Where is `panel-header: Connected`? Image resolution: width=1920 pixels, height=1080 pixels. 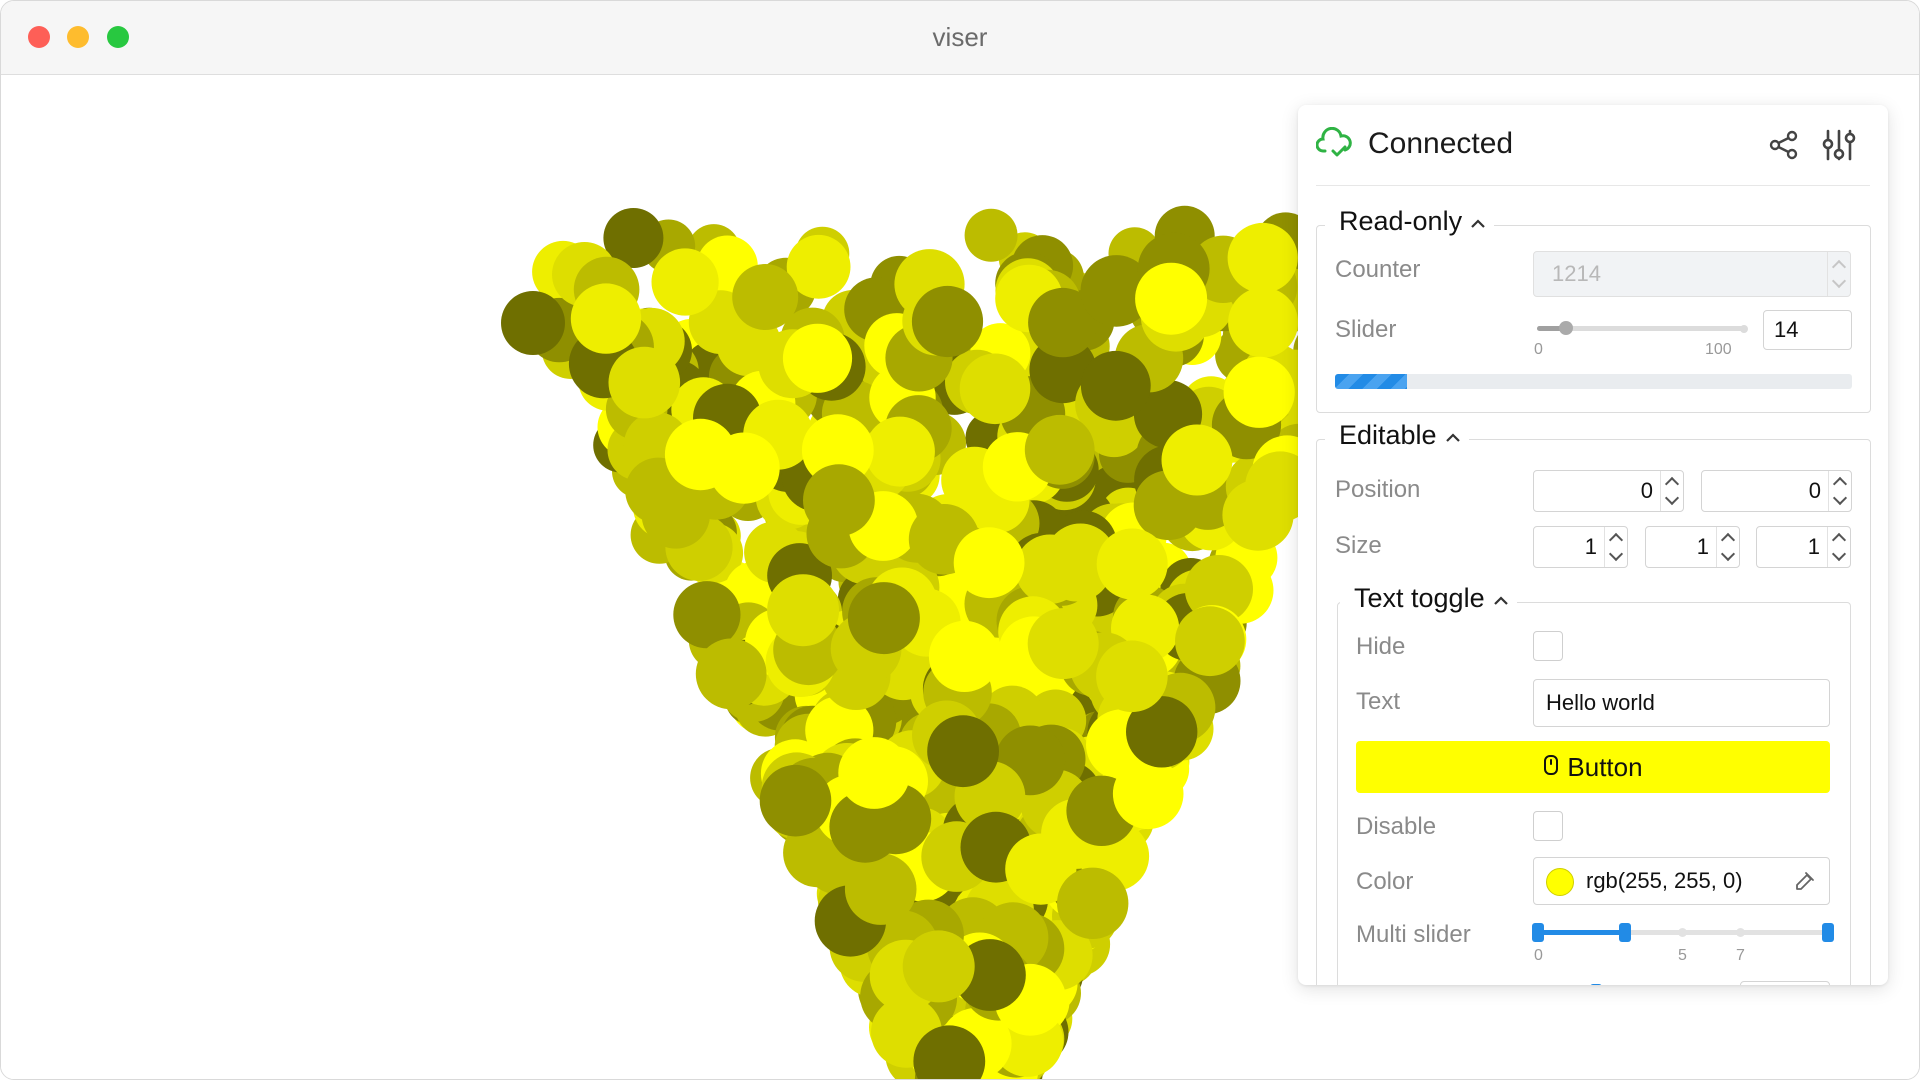
panel-header: Connected is located at coordinates (1592, 145).